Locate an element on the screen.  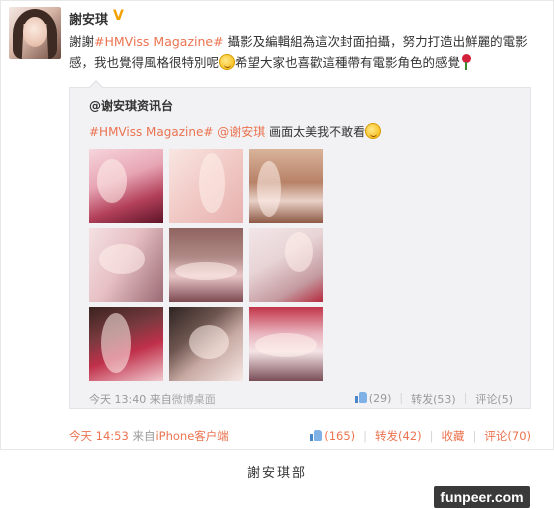
post-source-link: iPhone客户端 is located at coordinates (191, 436).